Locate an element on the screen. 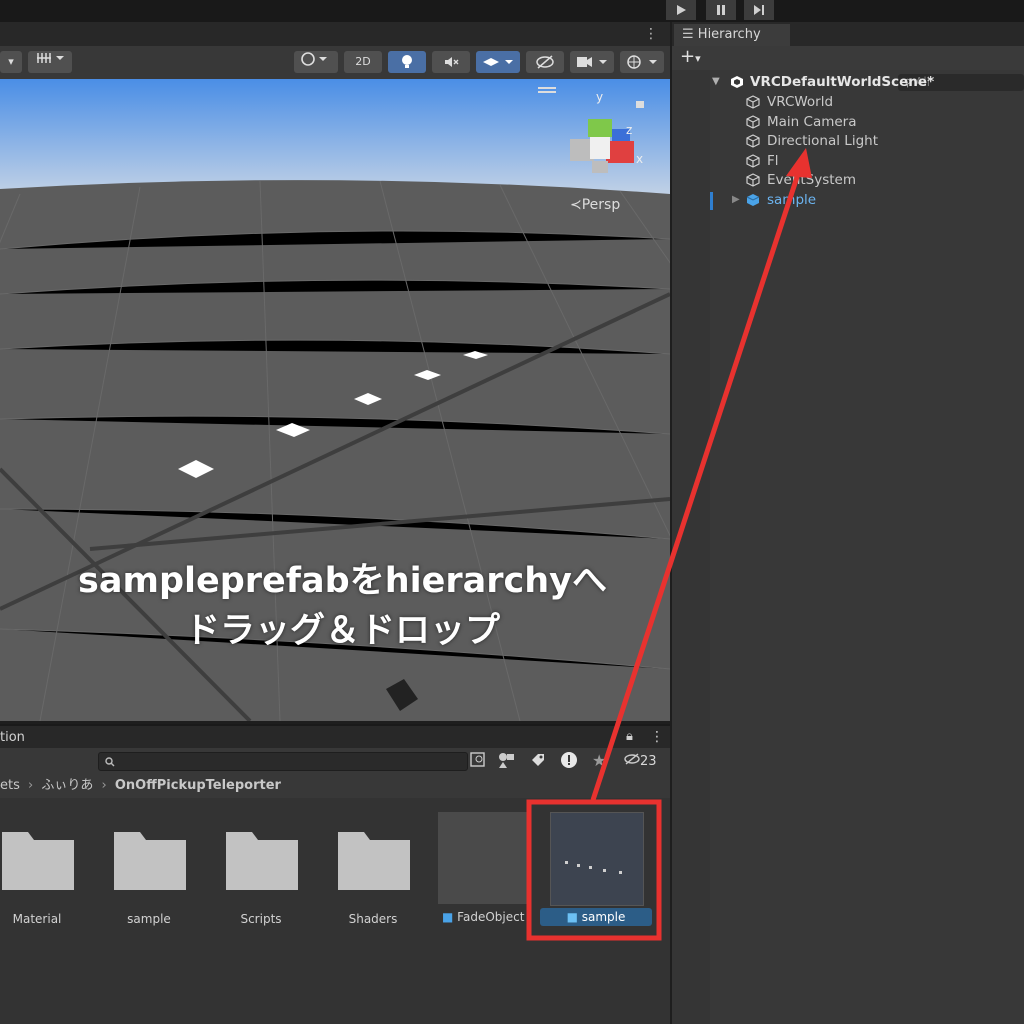  snap-settings-button is located at coordinates (50, 62).